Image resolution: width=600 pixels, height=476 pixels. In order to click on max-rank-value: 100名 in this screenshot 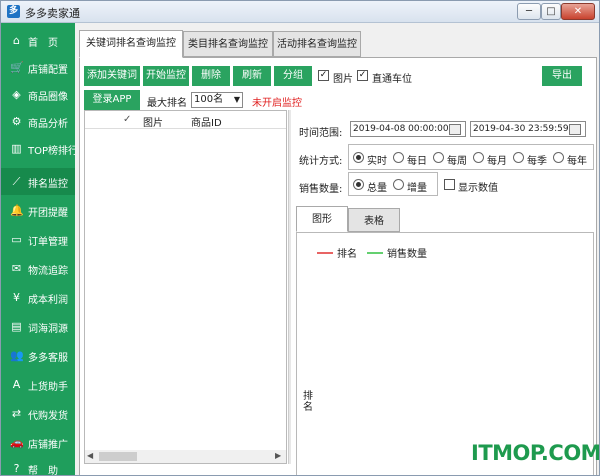, I will do `click(209, 99)`.